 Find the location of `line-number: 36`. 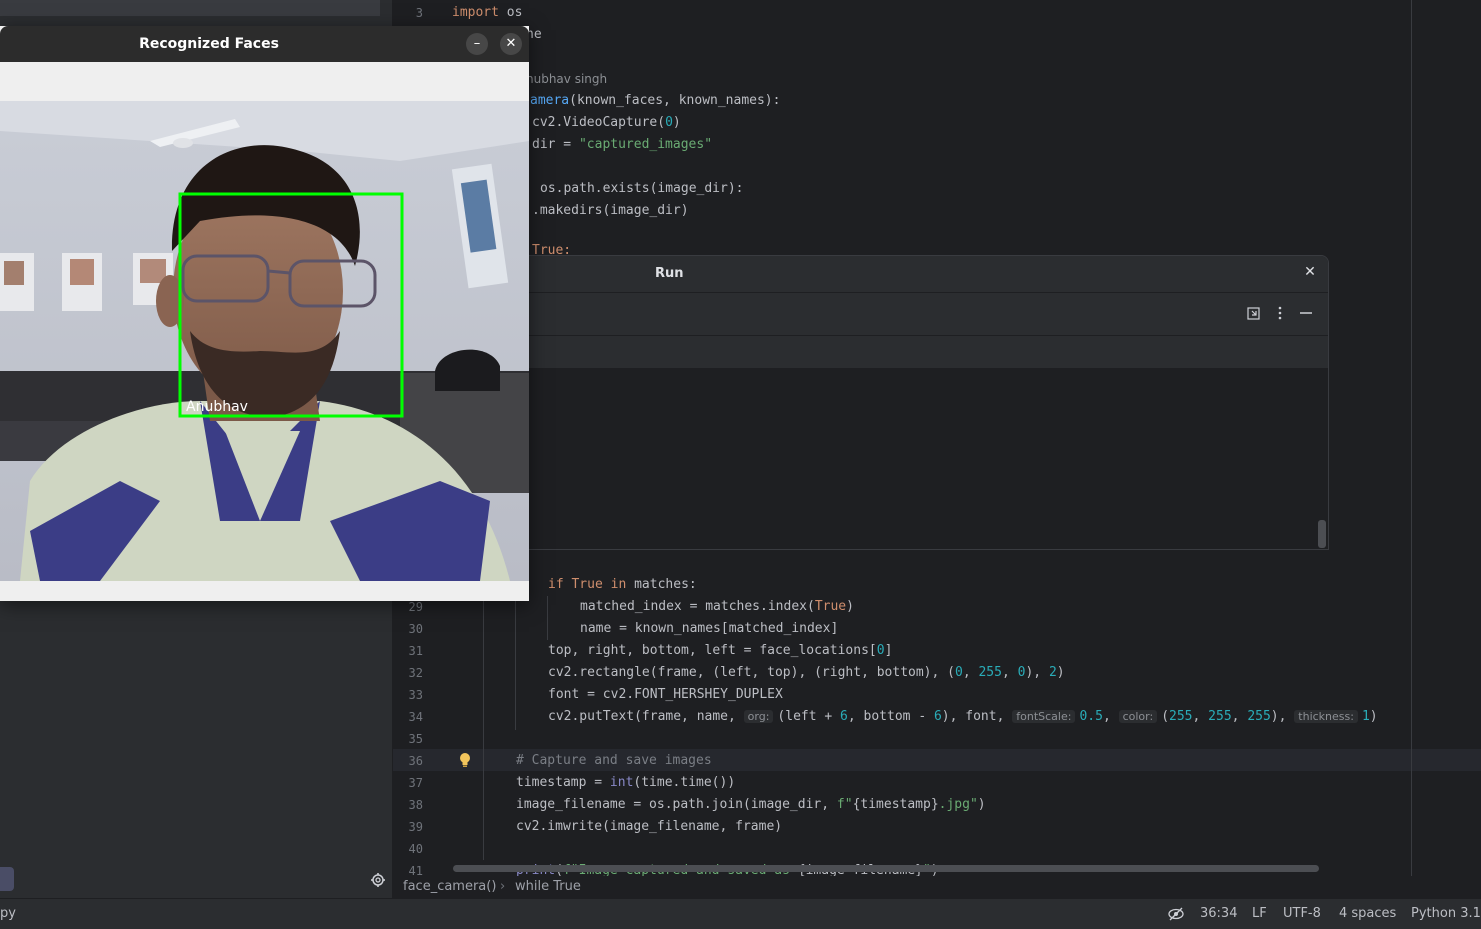

line-number: 36 is located at coordinates (415, 761).